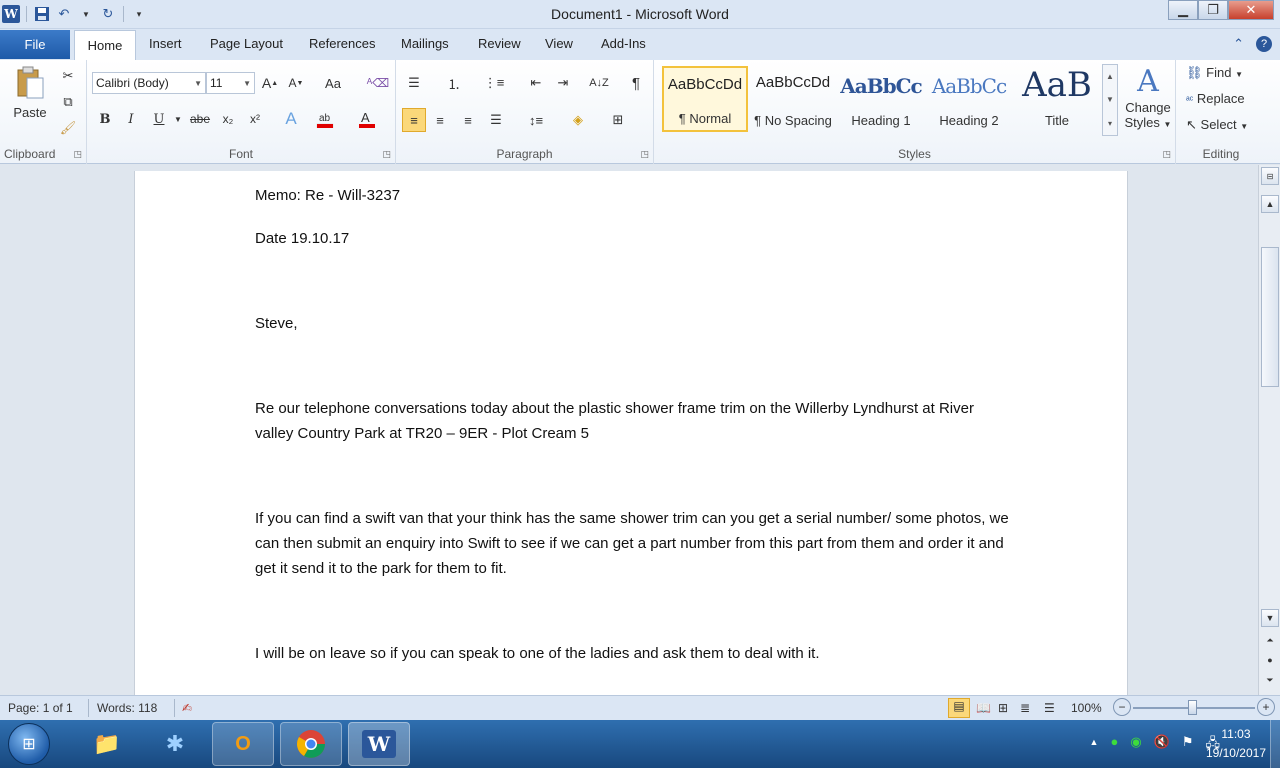 The width and height of the screenshot is (1280, 768). What do you see at coordinates (414, 83) in the screenshot?
I see `bullets-icon: ☰` at bounding box center [414, 83].